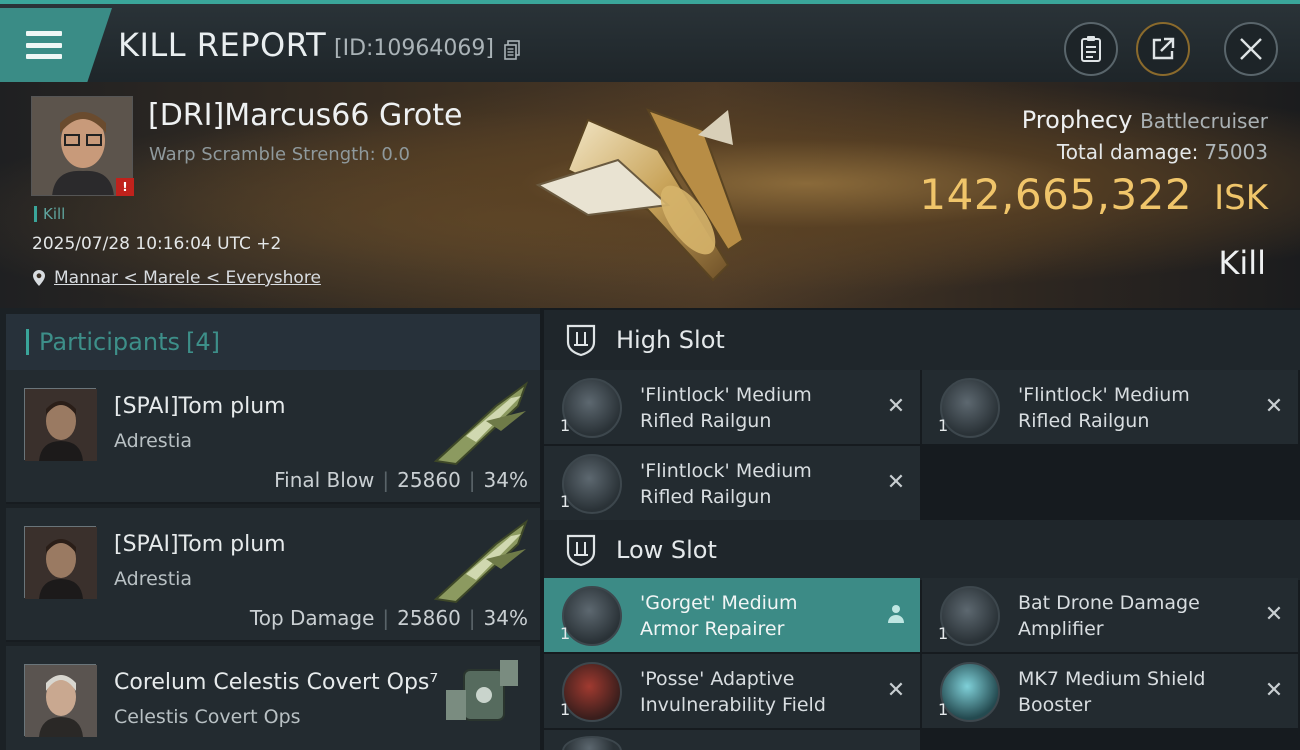  What do you see at coordinates (1056, 194) in the screenshot?
I see `isk-amount: 142,665,322` at bounding box center [1056, 194].